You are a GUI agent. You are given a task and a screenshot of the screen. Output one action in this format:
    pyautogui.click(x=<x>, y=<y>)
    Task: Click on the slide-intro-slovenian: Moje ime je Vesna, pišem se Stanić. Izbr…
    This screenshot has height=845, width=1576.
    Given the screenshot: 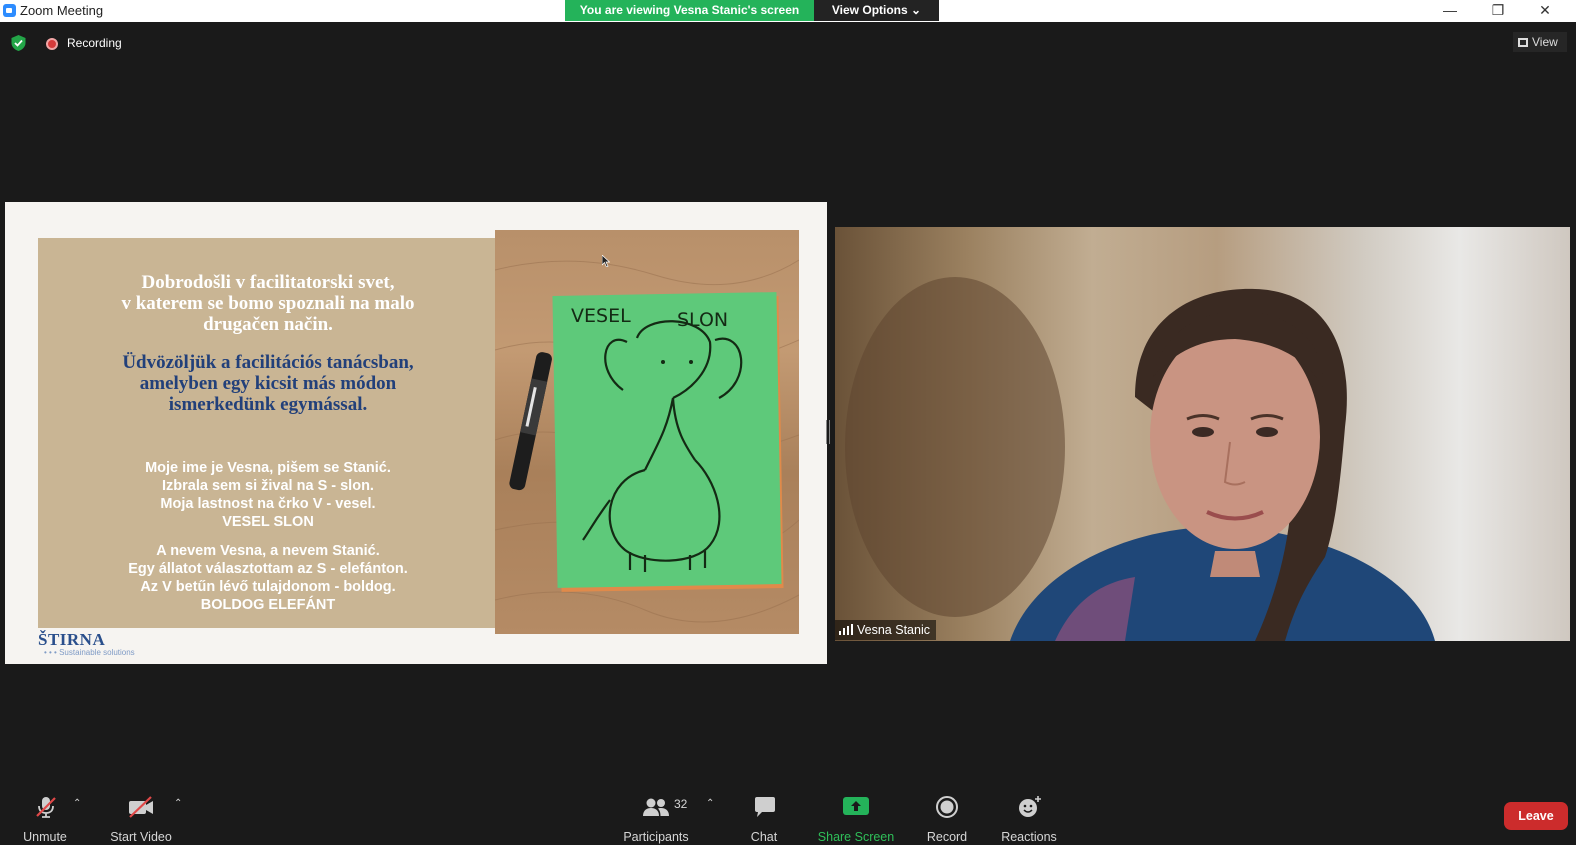 What is the action you would take?
    pyautogui.click(x=268, y=495)
    